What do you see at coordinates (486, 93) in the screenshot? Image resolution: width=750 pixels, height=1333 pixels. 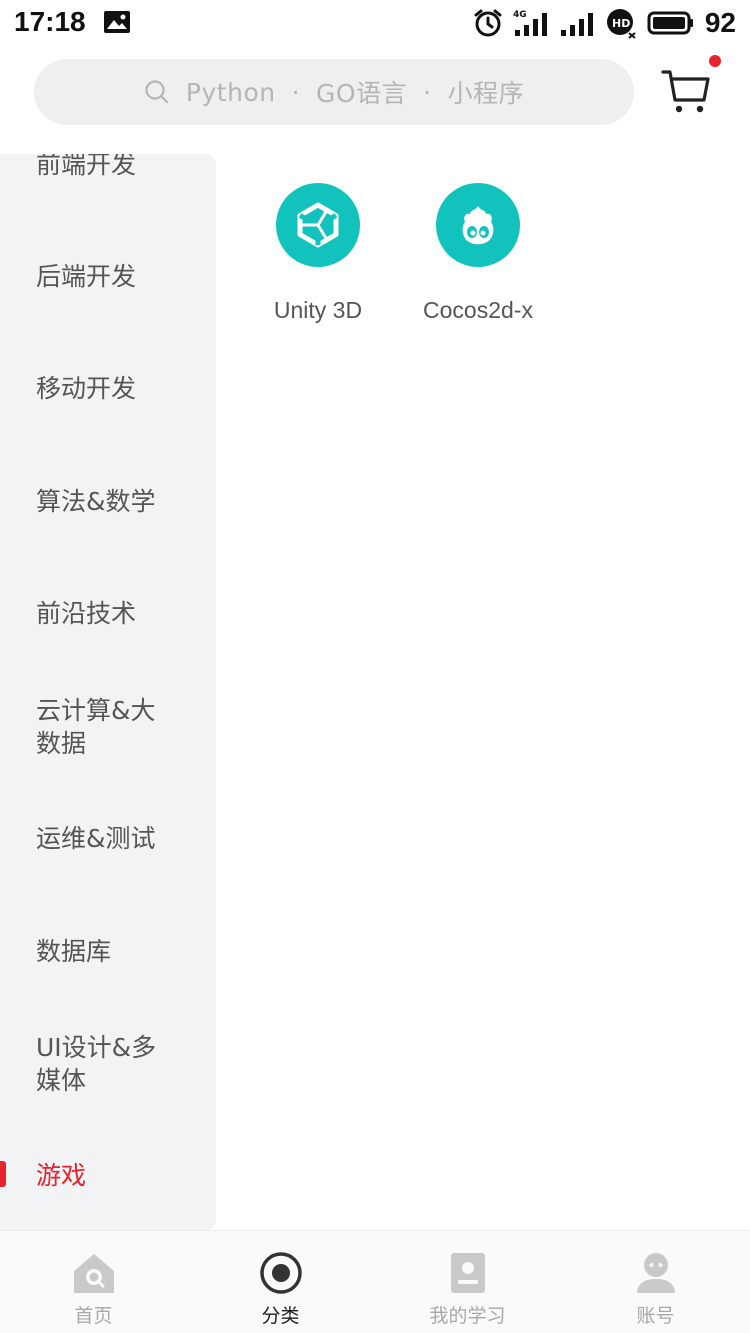 I see `search-keyword: 小程序` at bounding box center [486, 93].